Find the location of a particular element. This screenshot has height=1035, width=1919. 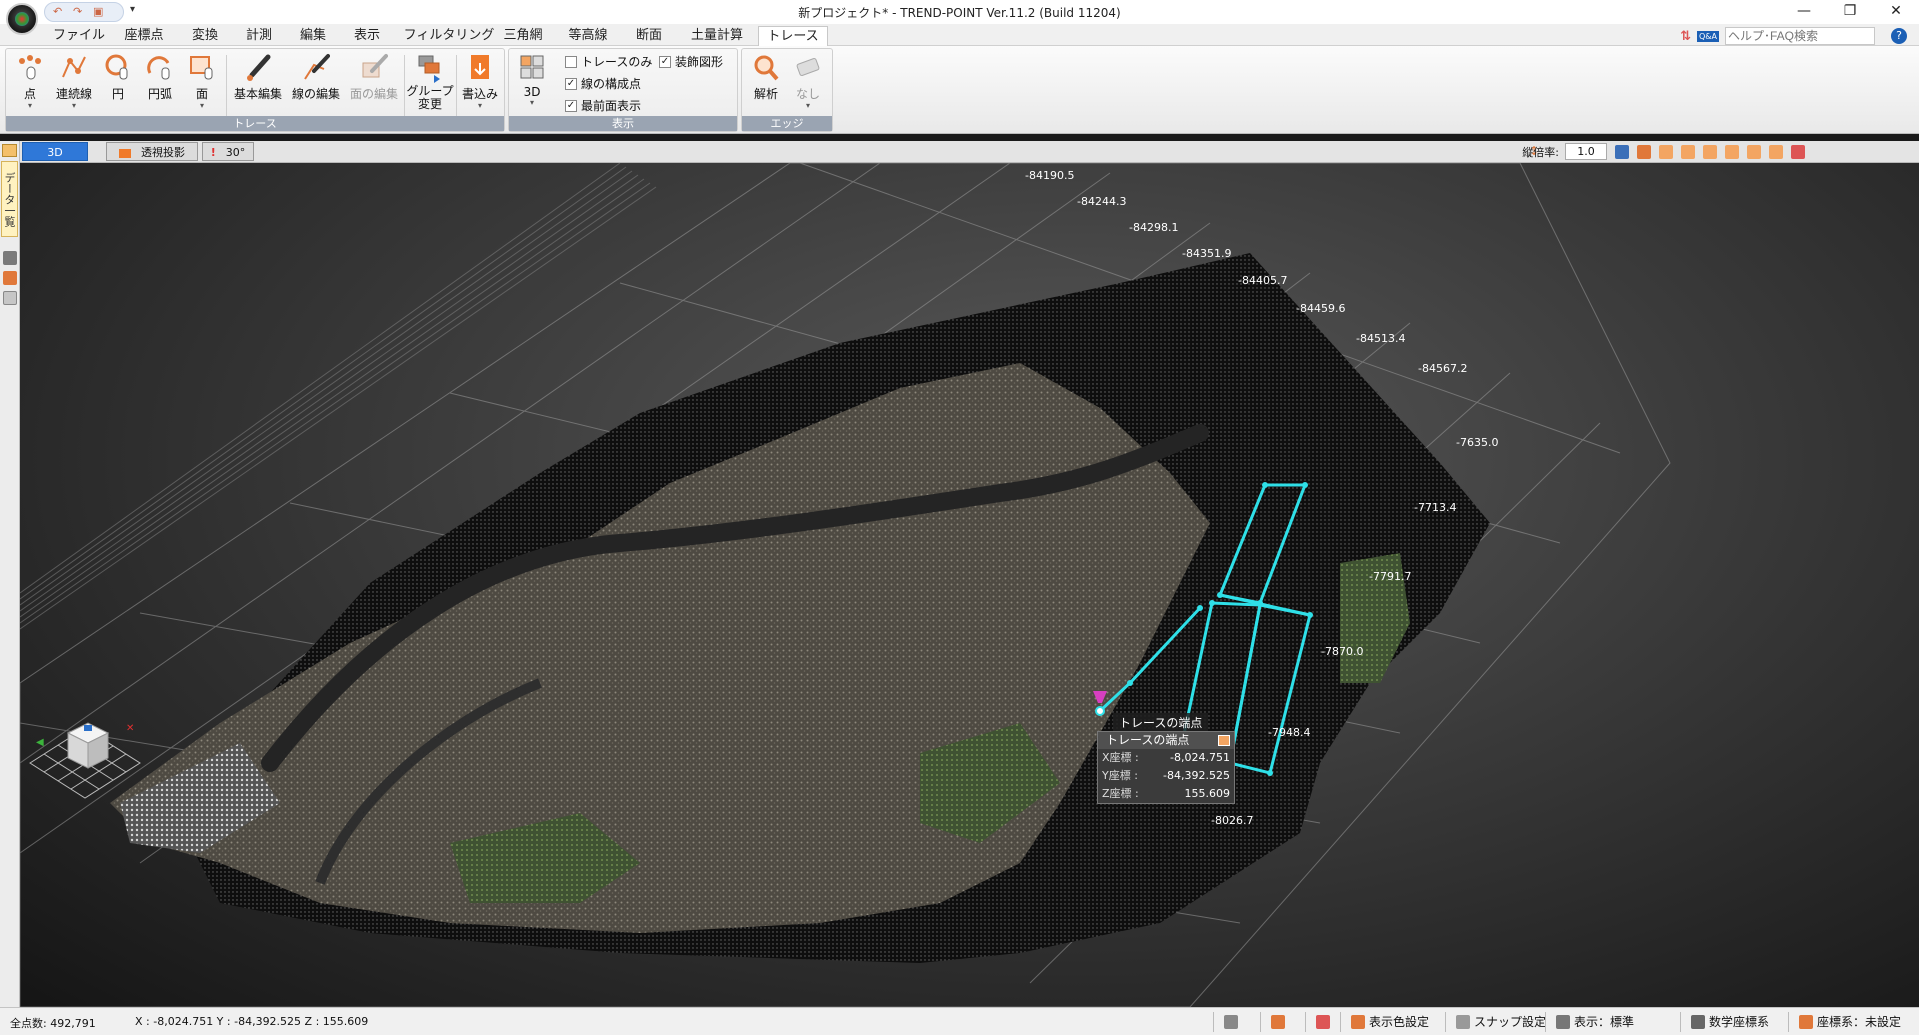

line-vertices-checkbox: ✓ 線の構成点 is located at coordinates (603, 83).